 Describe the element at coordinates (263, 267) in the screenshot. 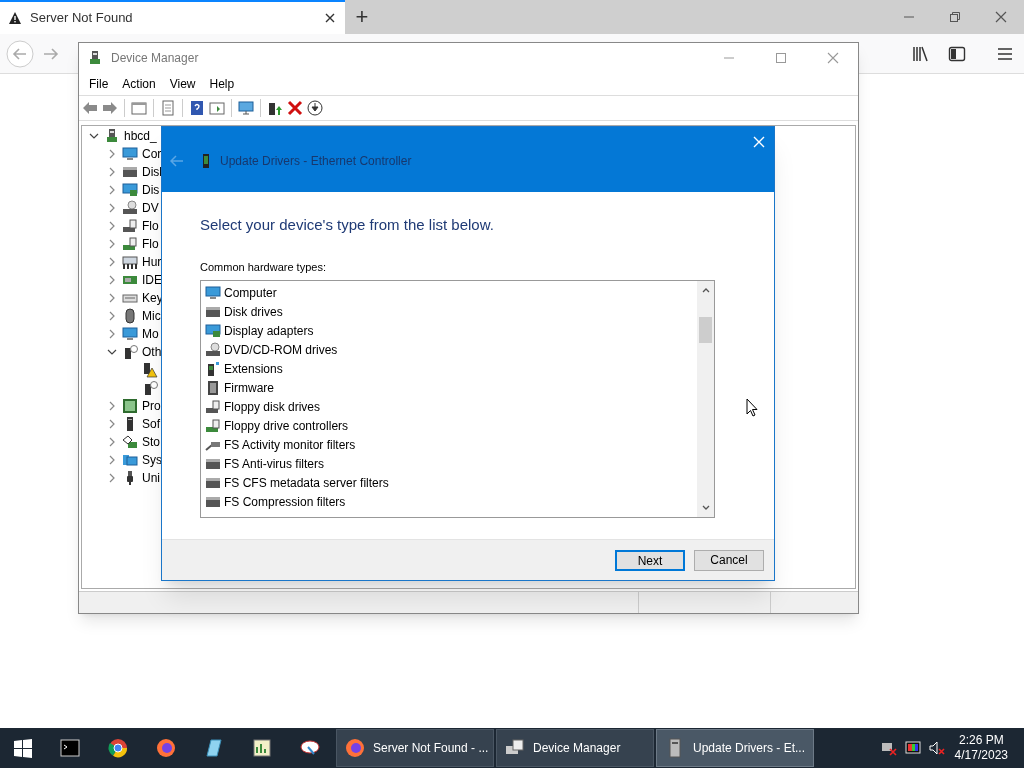

I see `list-label: Common hardware types:` at that location.